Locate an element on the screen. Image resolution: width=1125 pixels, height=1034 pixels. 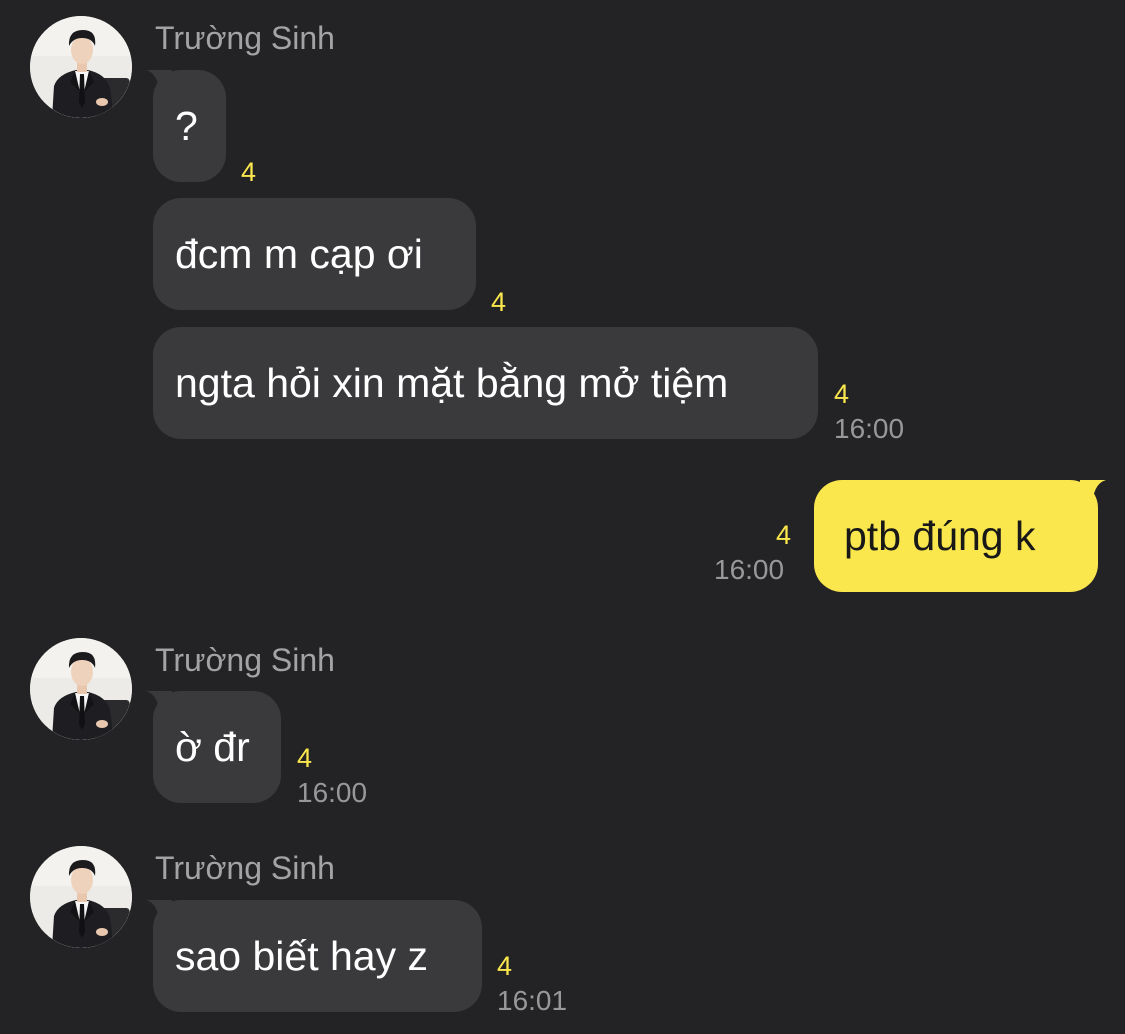
message-bubble: sao biết hay z is located at coordinates (317, 956).